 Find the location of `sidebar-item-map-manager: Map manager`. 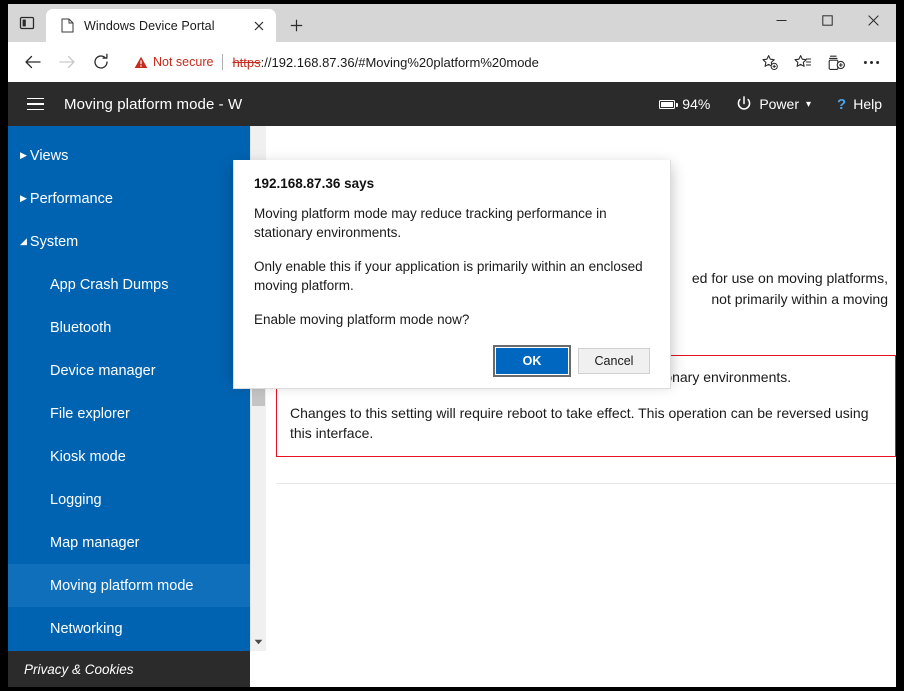

sidebar-item-map-manager: Map manager is located at coordinates (129, 542).